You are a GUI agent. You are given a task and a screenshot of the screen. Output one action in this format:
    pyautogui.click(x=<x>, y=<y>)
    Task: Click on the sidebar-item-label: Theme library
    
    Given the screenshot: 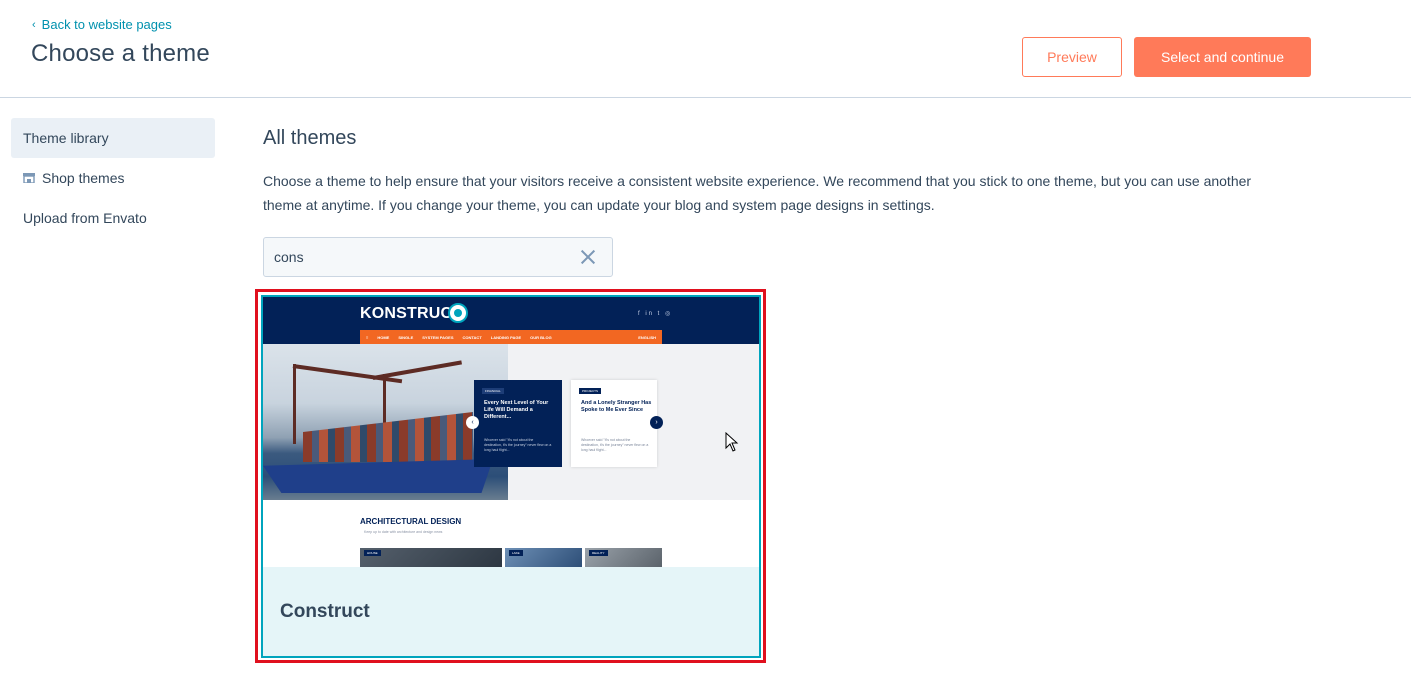 What is the action you would take?
    pyautogui.click(x=66, y=138)
    